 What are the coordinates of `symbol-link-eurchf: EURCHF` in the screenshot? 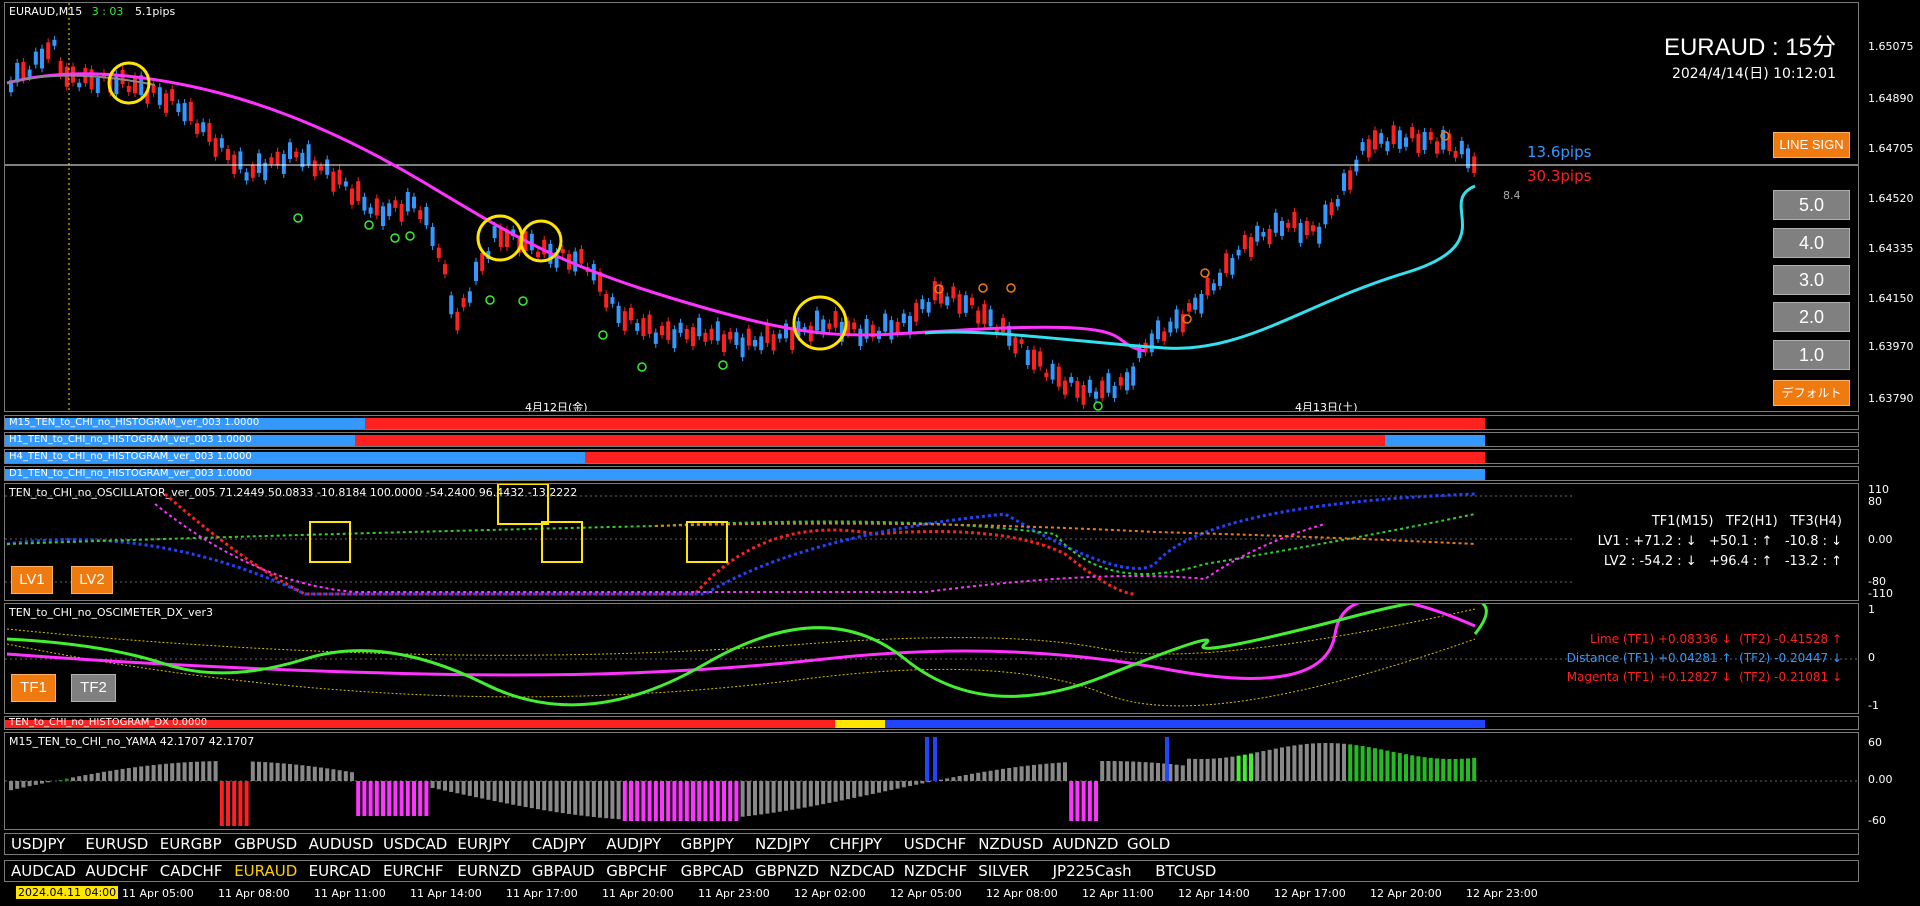 It's located at (413, 871).